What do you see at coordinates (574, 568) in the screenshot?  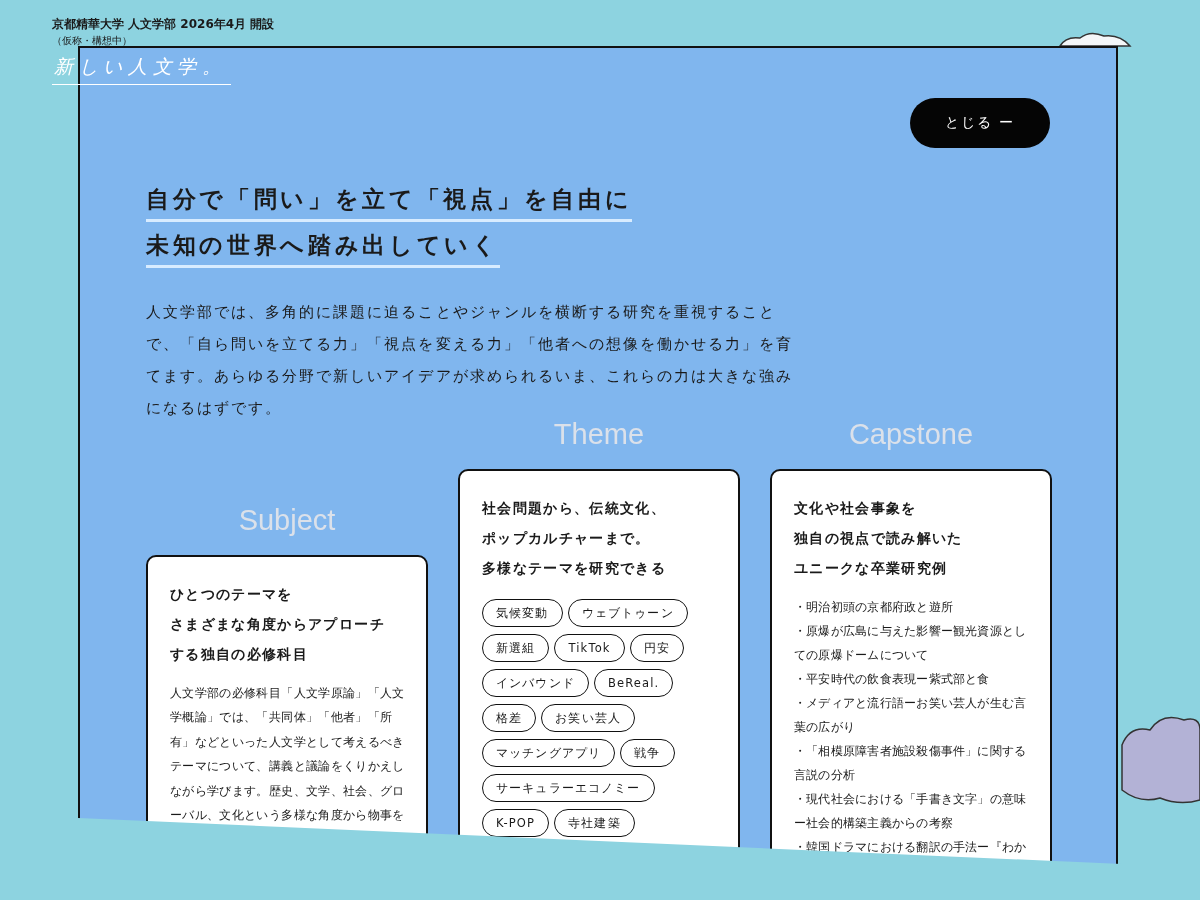 I see `card-heading: 多様なテーマを研究できる` at bounding box center [574, 568].